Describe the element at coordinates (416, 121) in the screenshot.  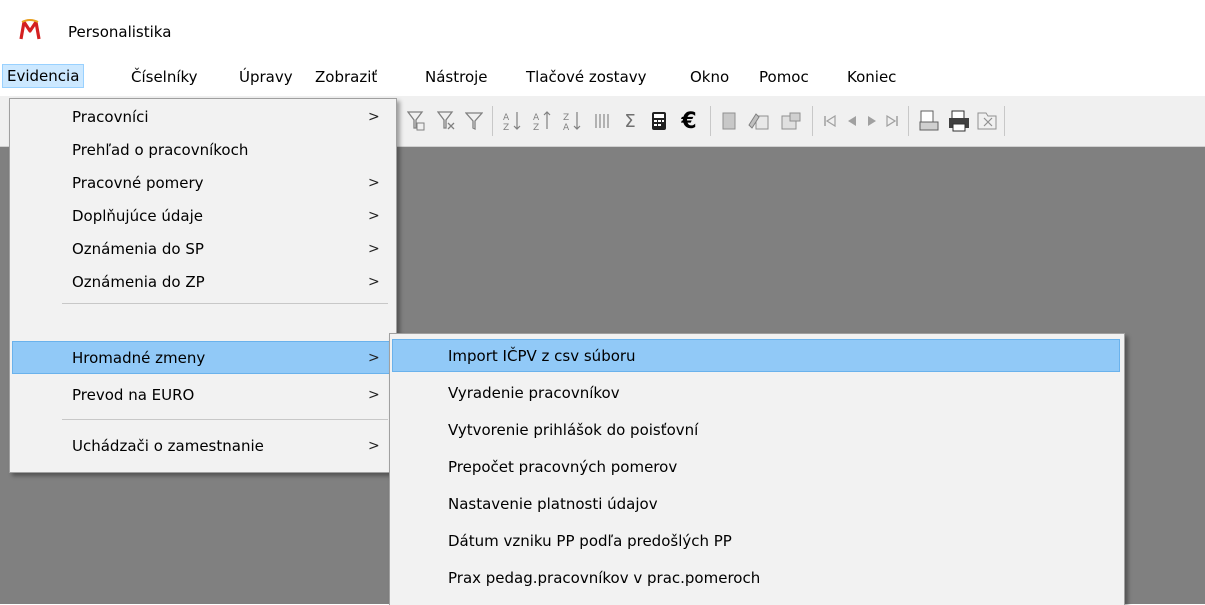
I see `filter-icon` at that location.